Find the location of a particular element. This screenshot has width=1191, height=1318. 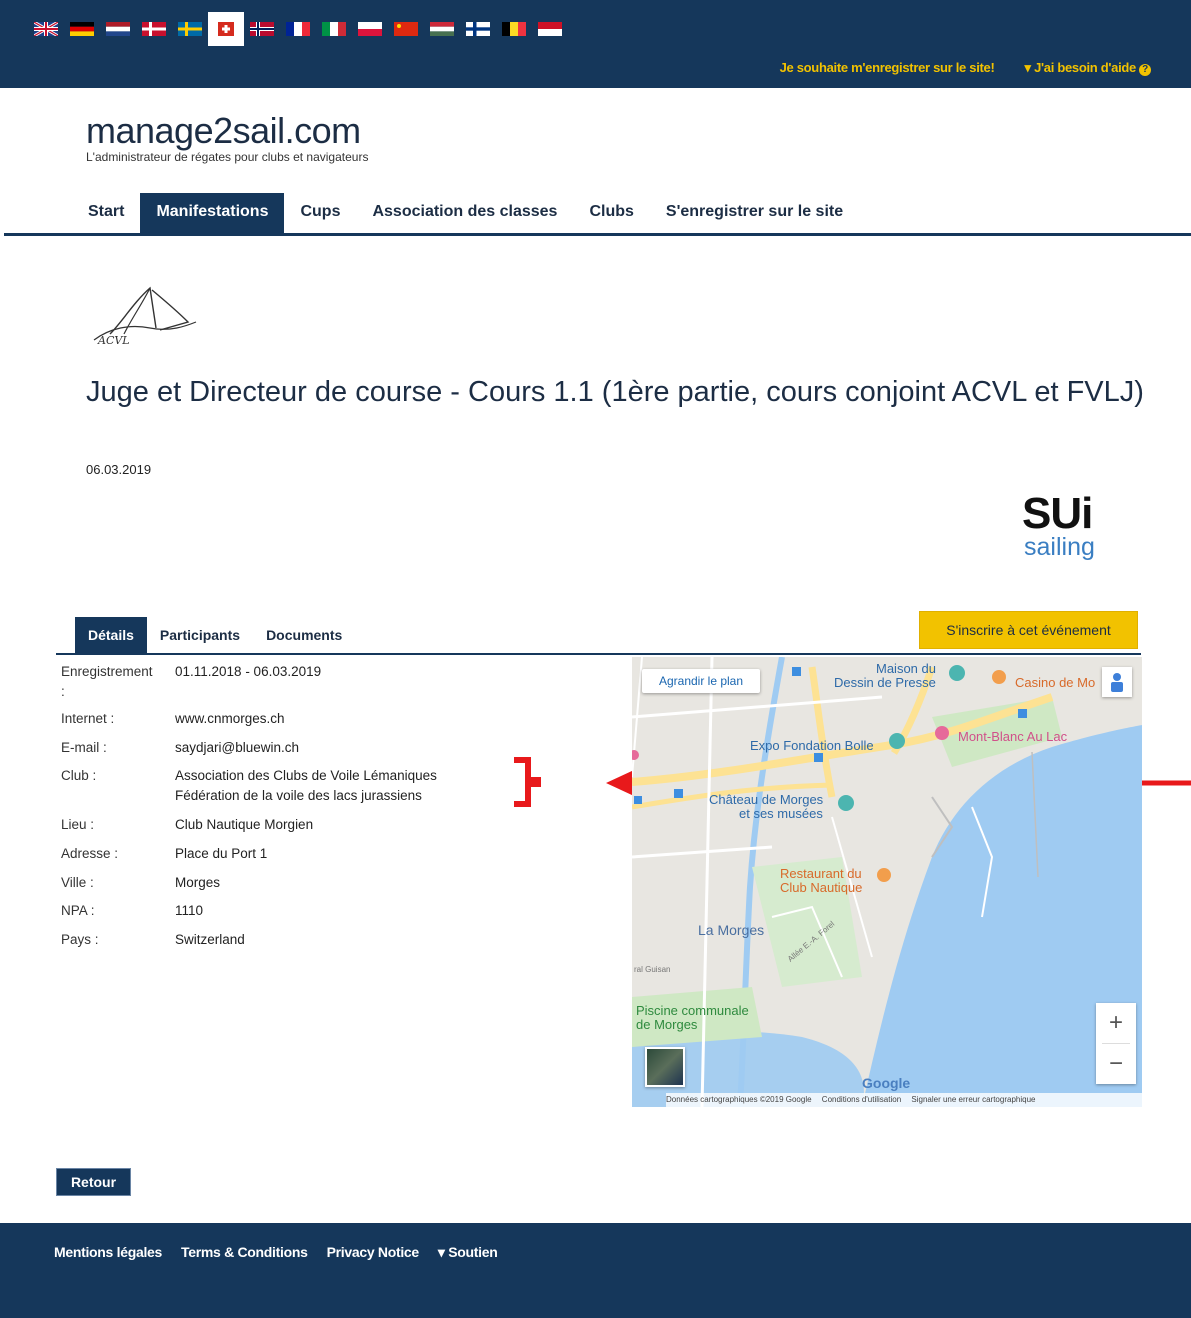

detail-value-npa: 1110 is located at coordinates (189, 910).